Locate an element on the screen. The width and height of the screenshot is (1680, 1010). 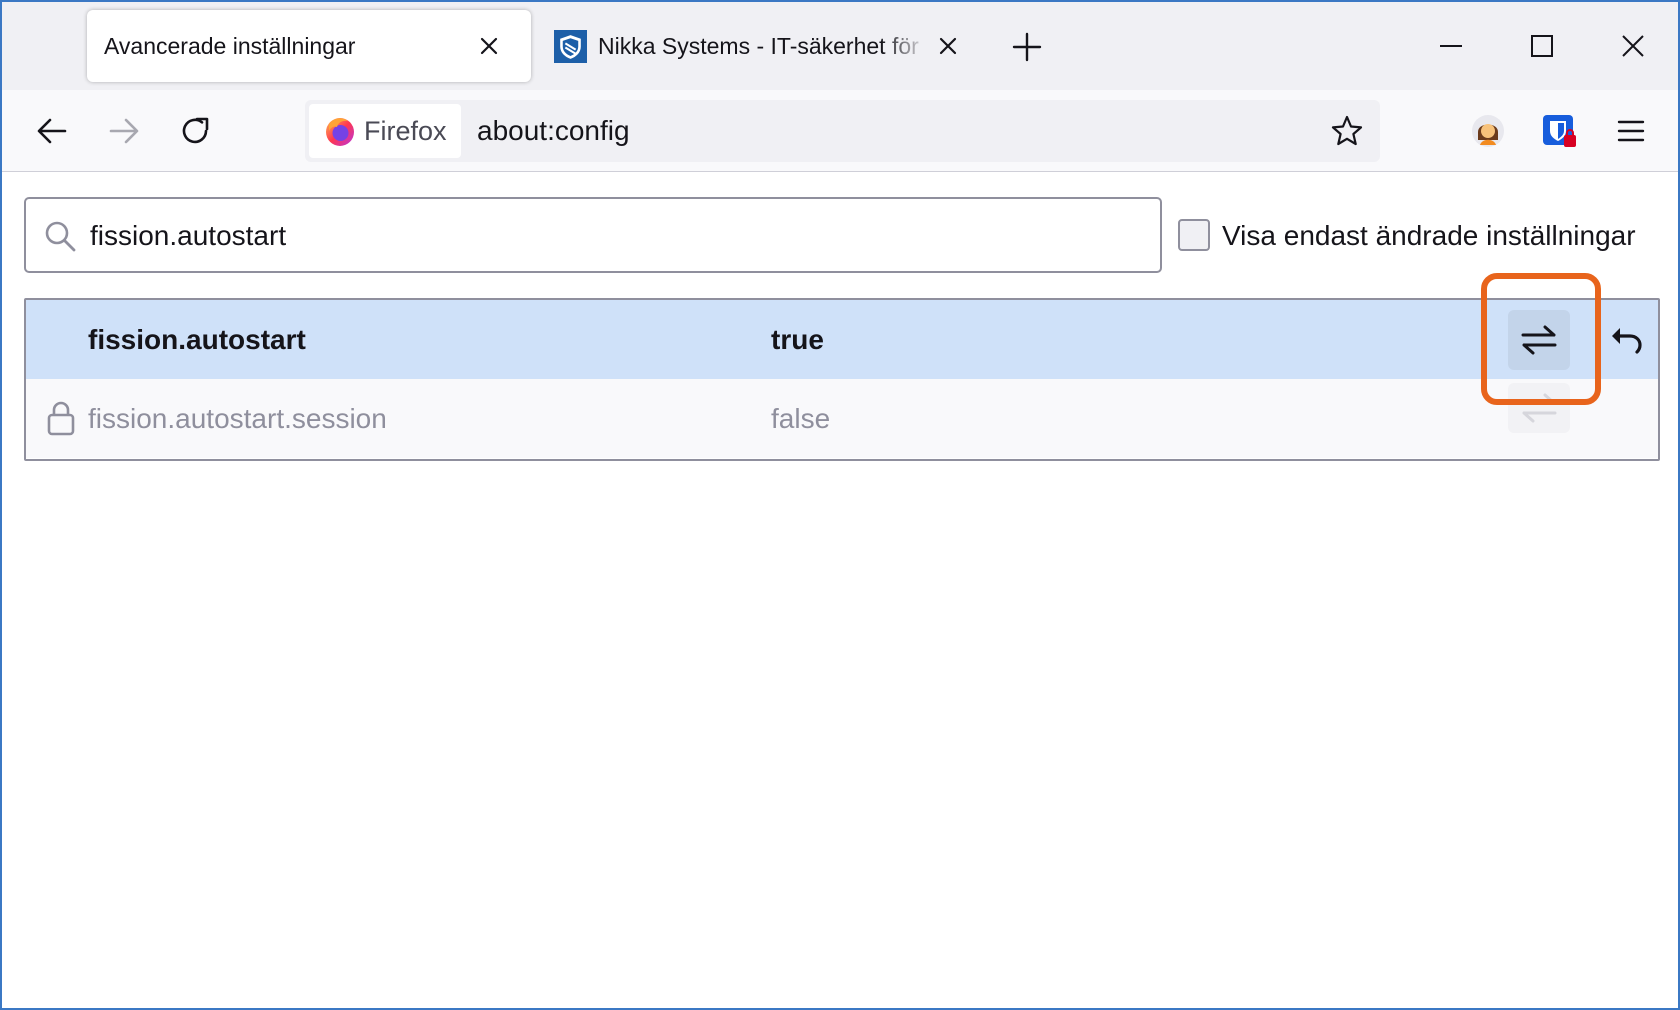
tab-title: Nikka Systems - IT-säkerhet för is located at coordinates (758, 45).